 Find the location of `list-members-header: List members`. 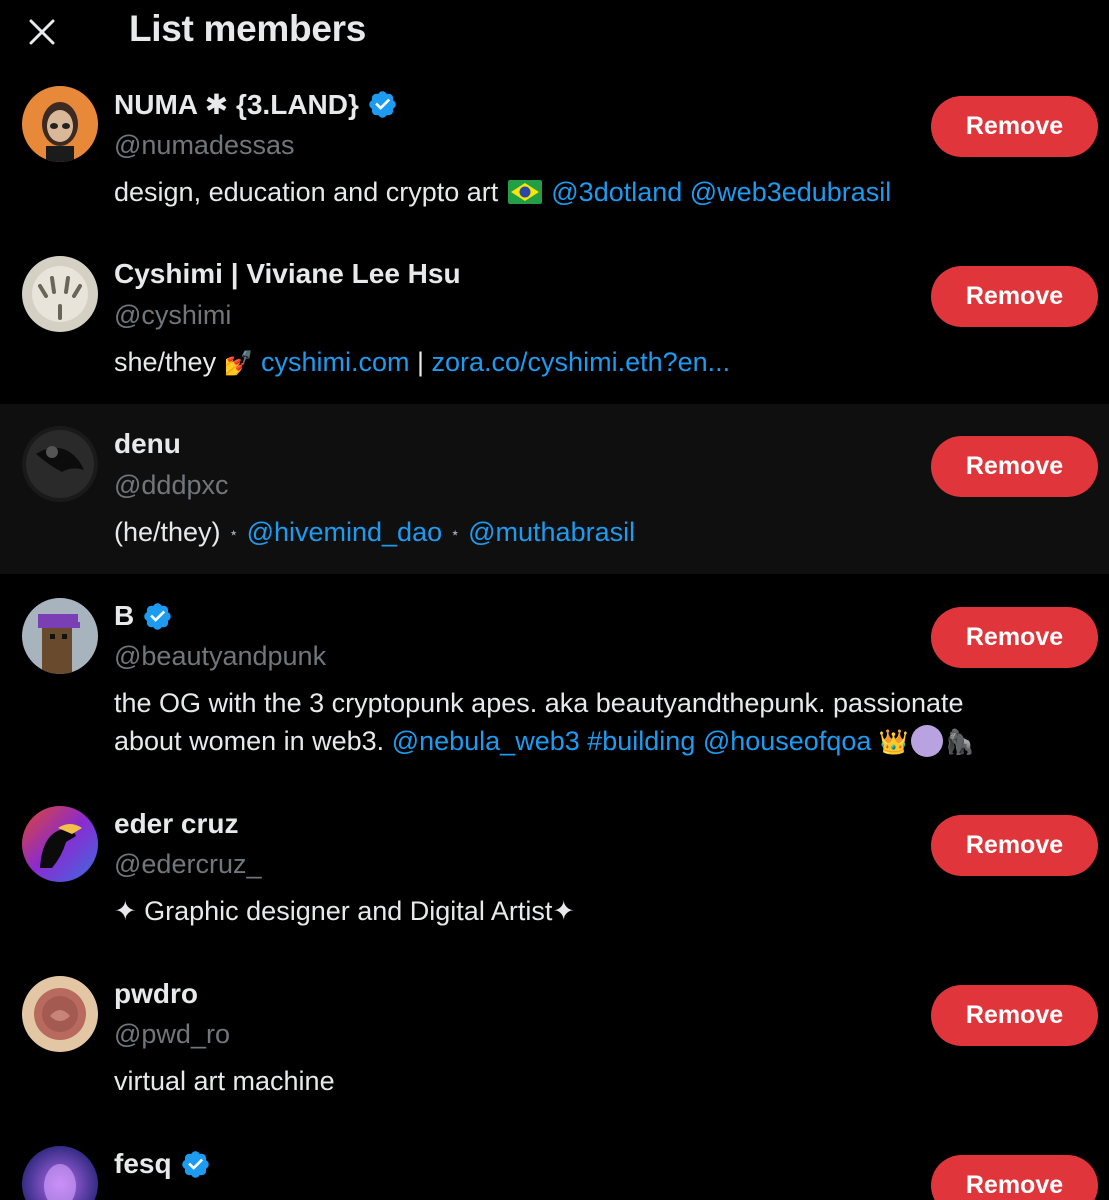

list-members-header: List members is located at coordinates (554, 35).